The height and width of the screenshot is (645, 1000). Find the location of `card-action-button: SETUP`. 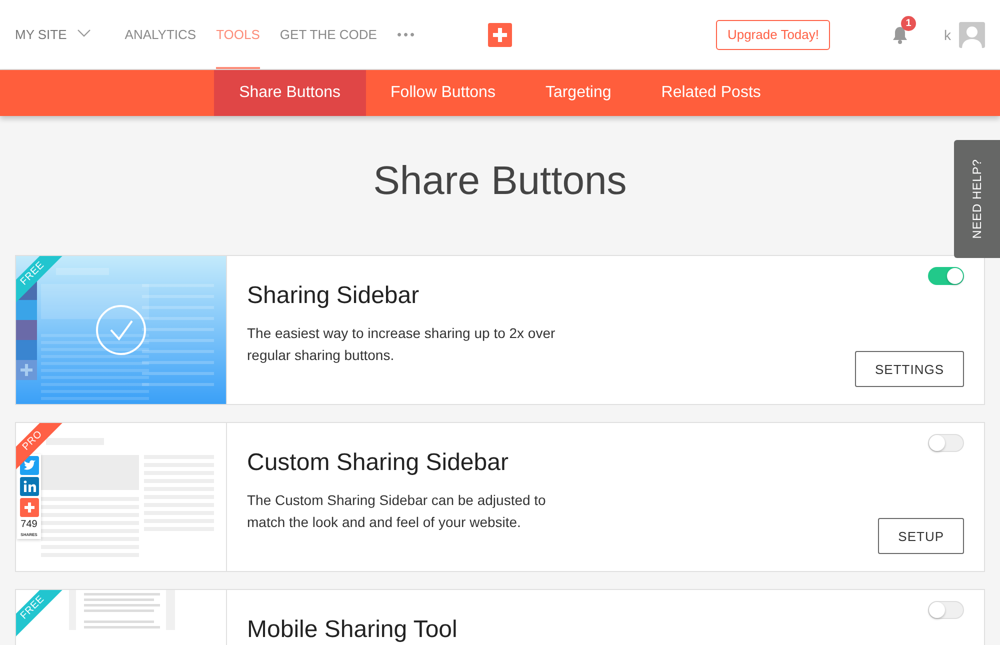

card-action-button: SETUP is located at coordinates (921, 536).